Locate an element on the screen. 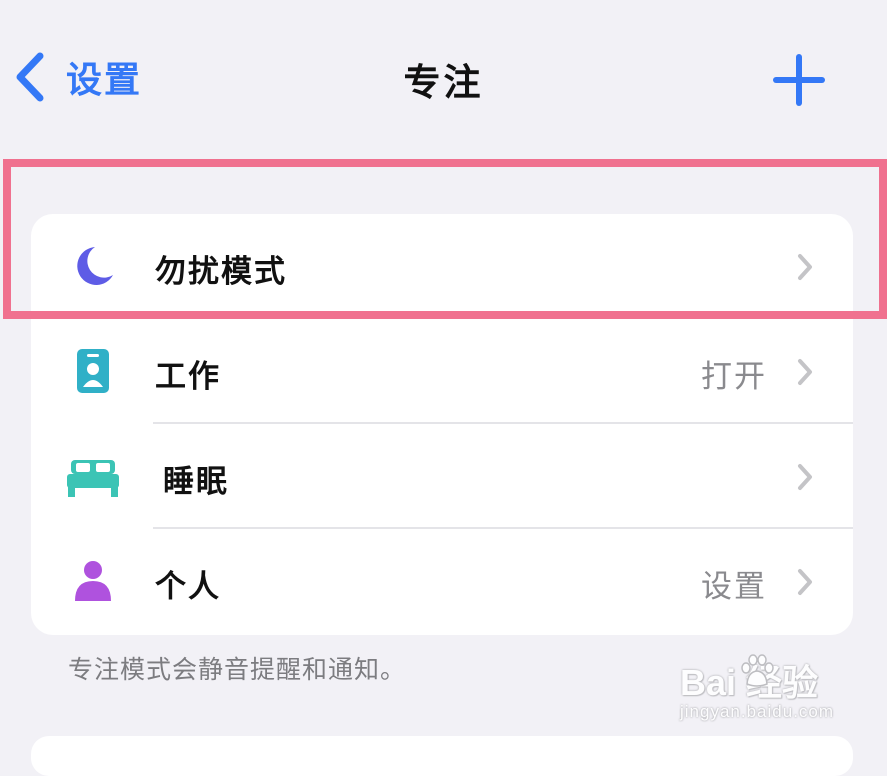  watermark-logo: Bai 经验 jingyan.baidu.com is located at coordinates (768, 691).